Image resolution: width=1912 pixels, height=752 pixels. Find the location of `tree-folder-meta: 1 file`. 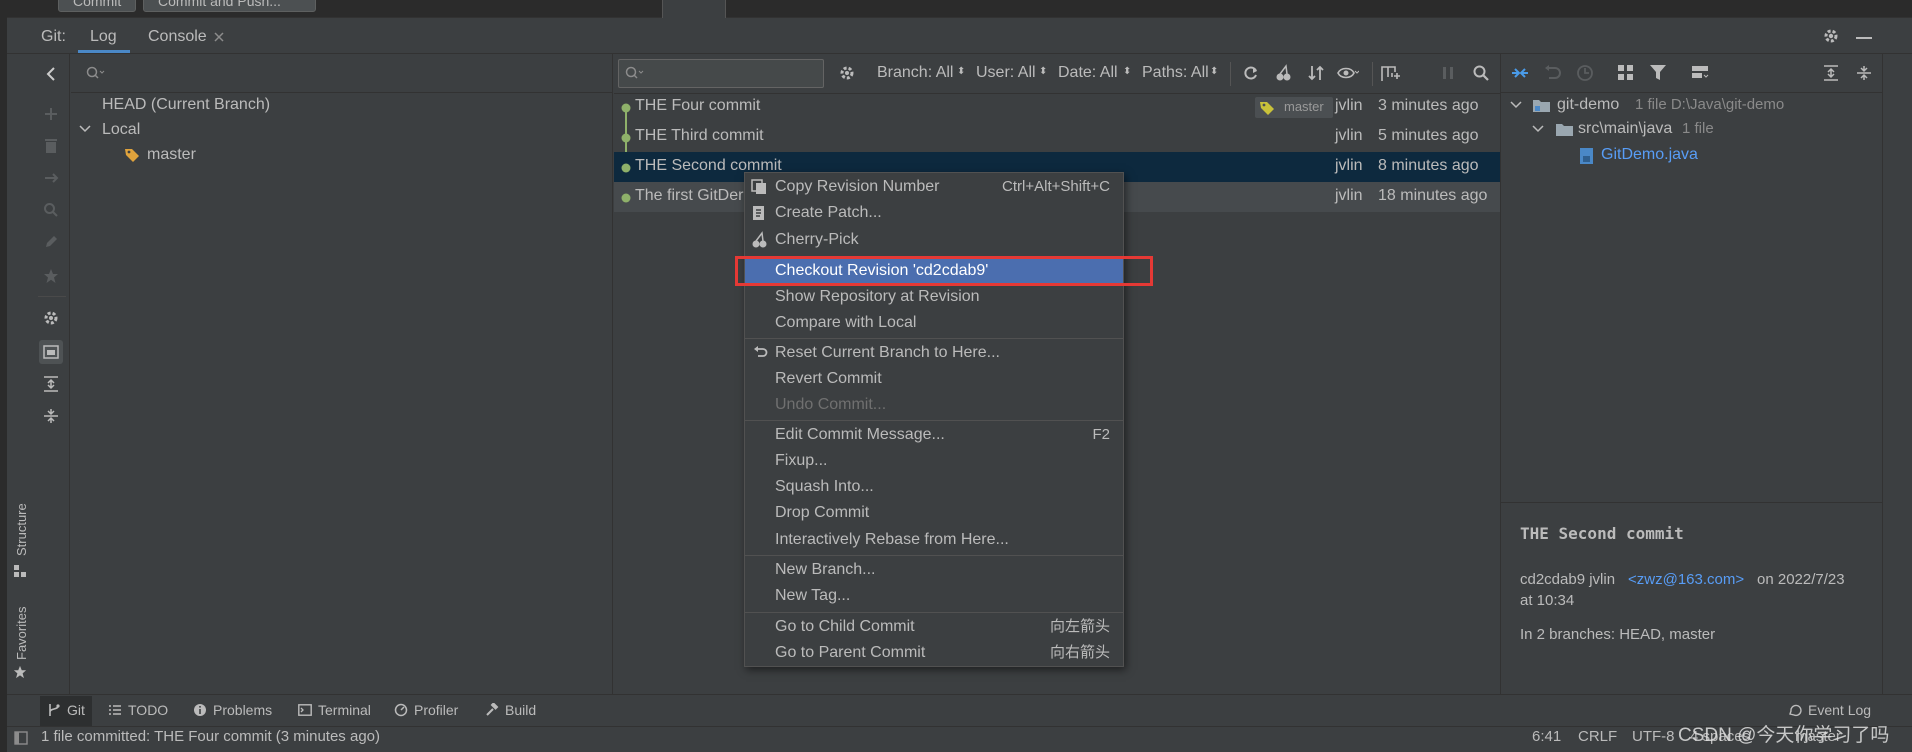

tree-folder-meta: 1 file is located at coordinates (1698, 128).